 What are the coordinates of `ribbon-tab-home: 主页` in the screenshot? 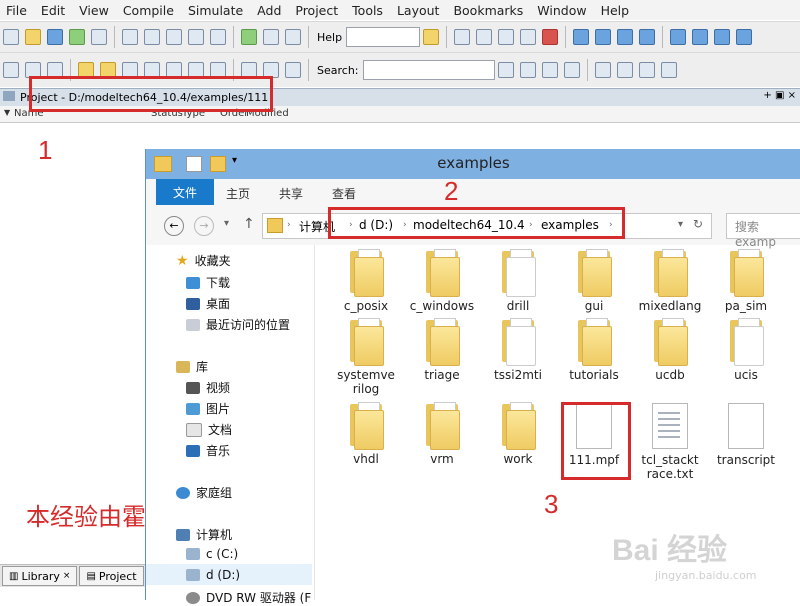 It's located at (238, 193).